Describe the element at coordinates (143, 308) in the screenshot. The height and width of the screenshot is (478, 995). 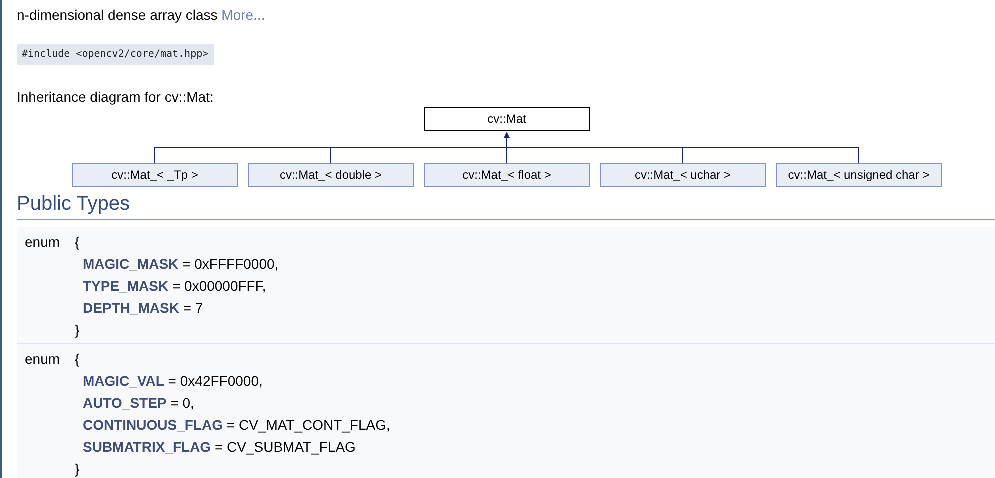
I see `enum-member: DEPTH_MASK = 7` at that location.